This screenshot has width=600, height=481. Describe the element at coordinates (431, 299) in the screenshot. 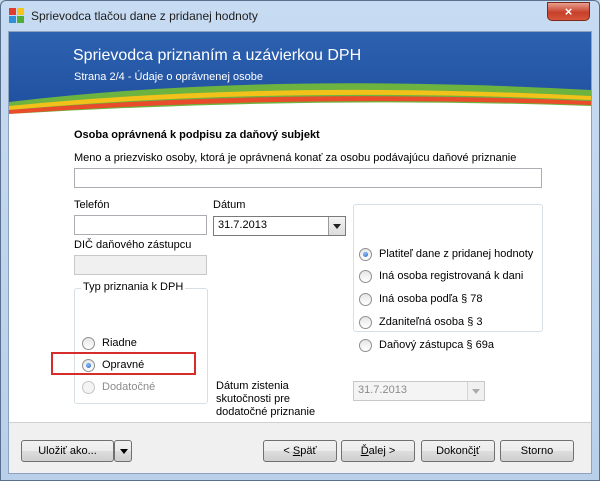

I see `radio-ina-78-label: Iná osoba podľa § 78` at that location.